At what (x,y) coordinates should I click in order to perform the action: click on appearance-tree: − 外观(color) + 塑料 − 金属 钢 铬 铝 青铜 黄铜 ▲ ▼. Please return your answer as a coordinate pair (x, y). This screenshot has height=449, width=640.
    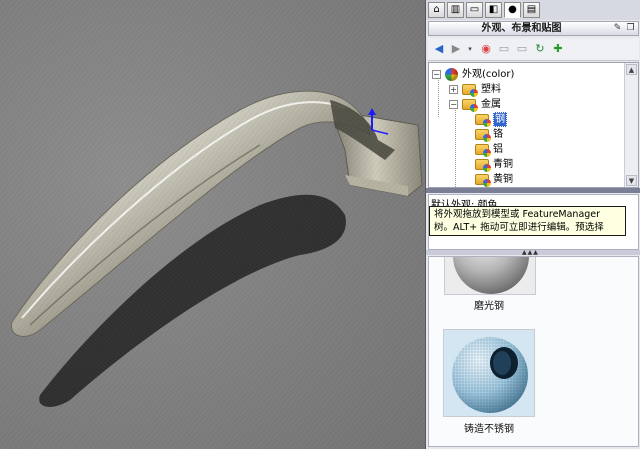
    Looking at the image, I should click on (533, 125).